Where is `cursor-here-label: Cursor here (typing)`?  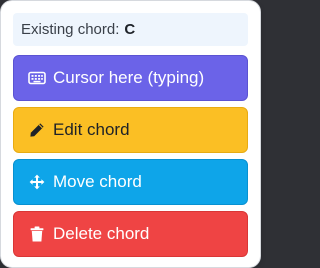 cursor-here-label: Cursor here (typing) is located at coordinates (129, 77).